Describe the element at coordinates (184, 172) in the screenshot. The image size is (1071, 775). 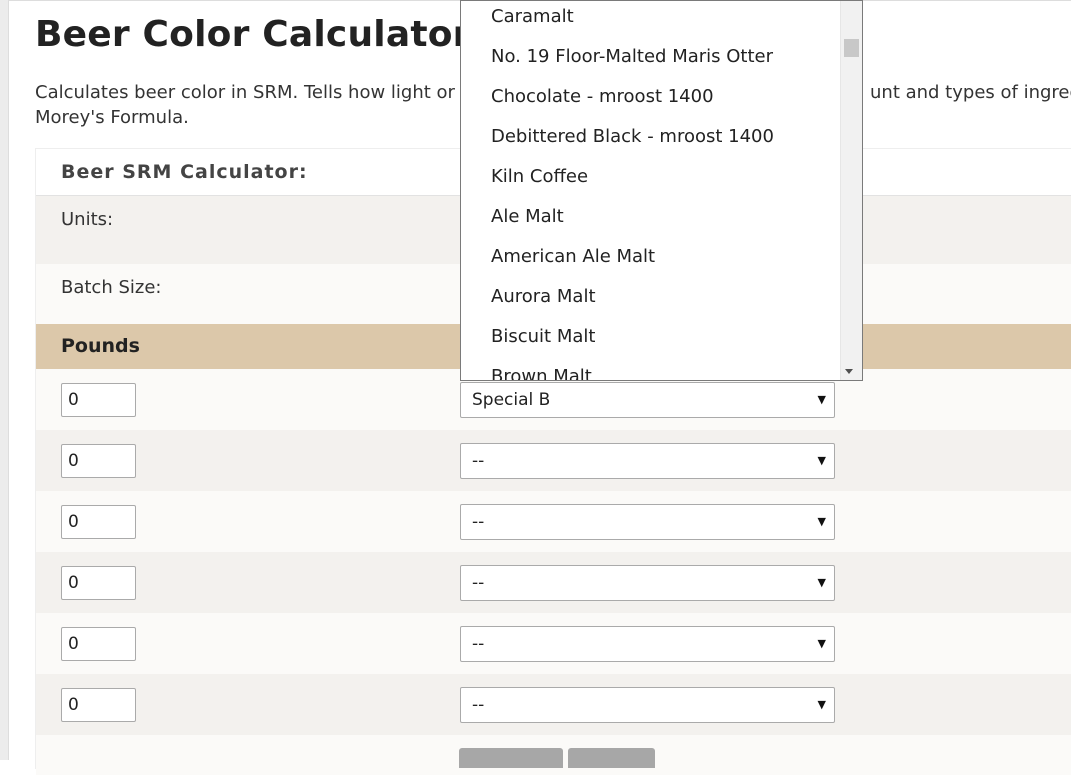
I see `panel-title: Beer SRM Calculator:` at that location.